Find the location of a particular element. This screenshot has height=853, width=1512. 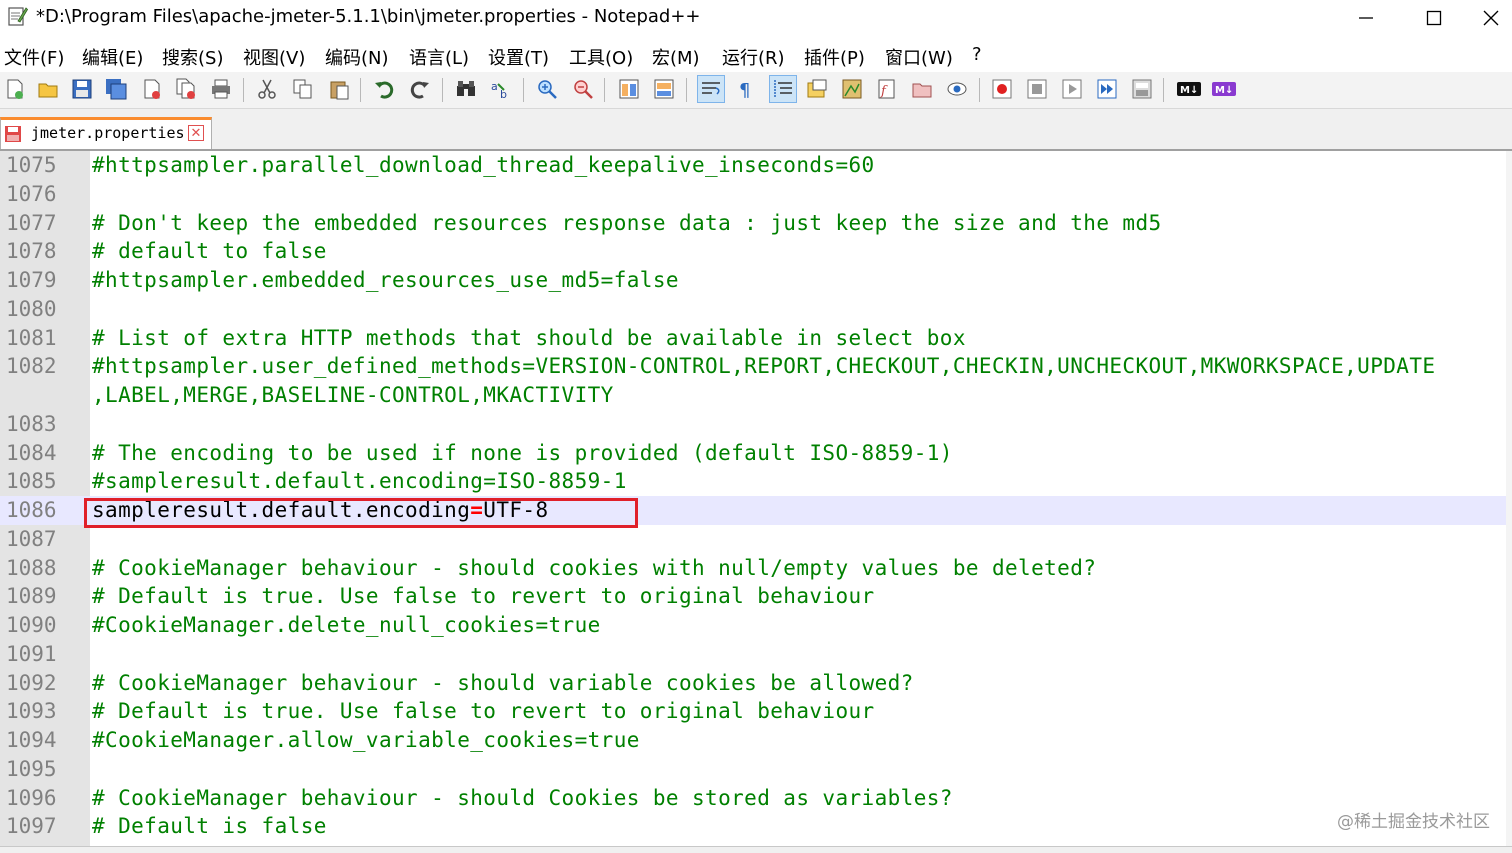

line-number: 1094 is located at coordinates (31, 740).